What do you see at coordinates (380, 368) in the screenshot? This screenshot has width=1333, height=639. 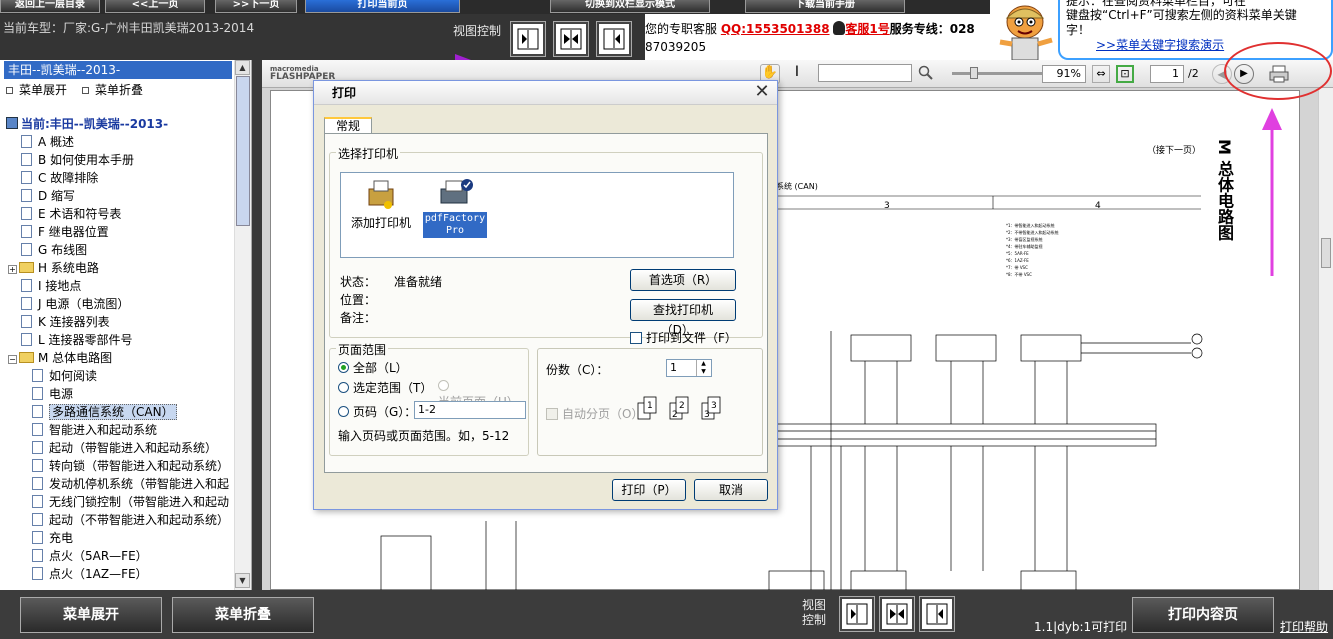 I see `radio-all-label: 全部（L）` at bounding box center [380, 368].